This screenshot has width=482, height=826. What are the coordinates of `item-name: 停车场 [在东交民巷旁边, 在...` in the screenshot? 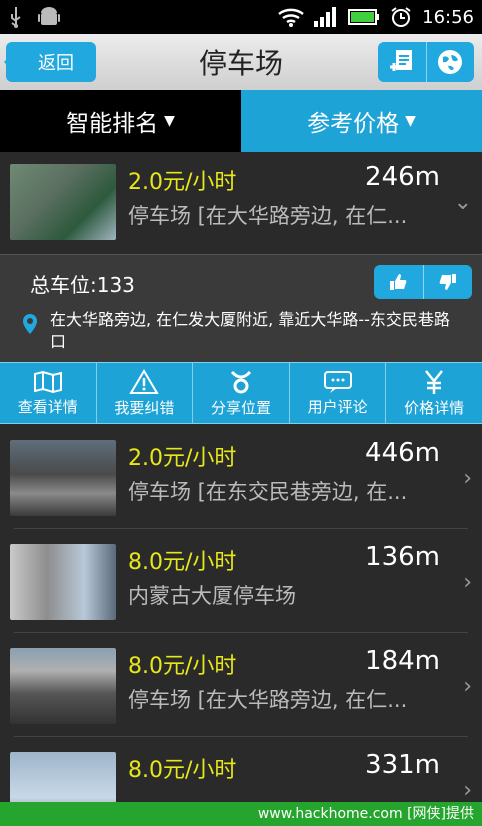 It's located at (268, 492).